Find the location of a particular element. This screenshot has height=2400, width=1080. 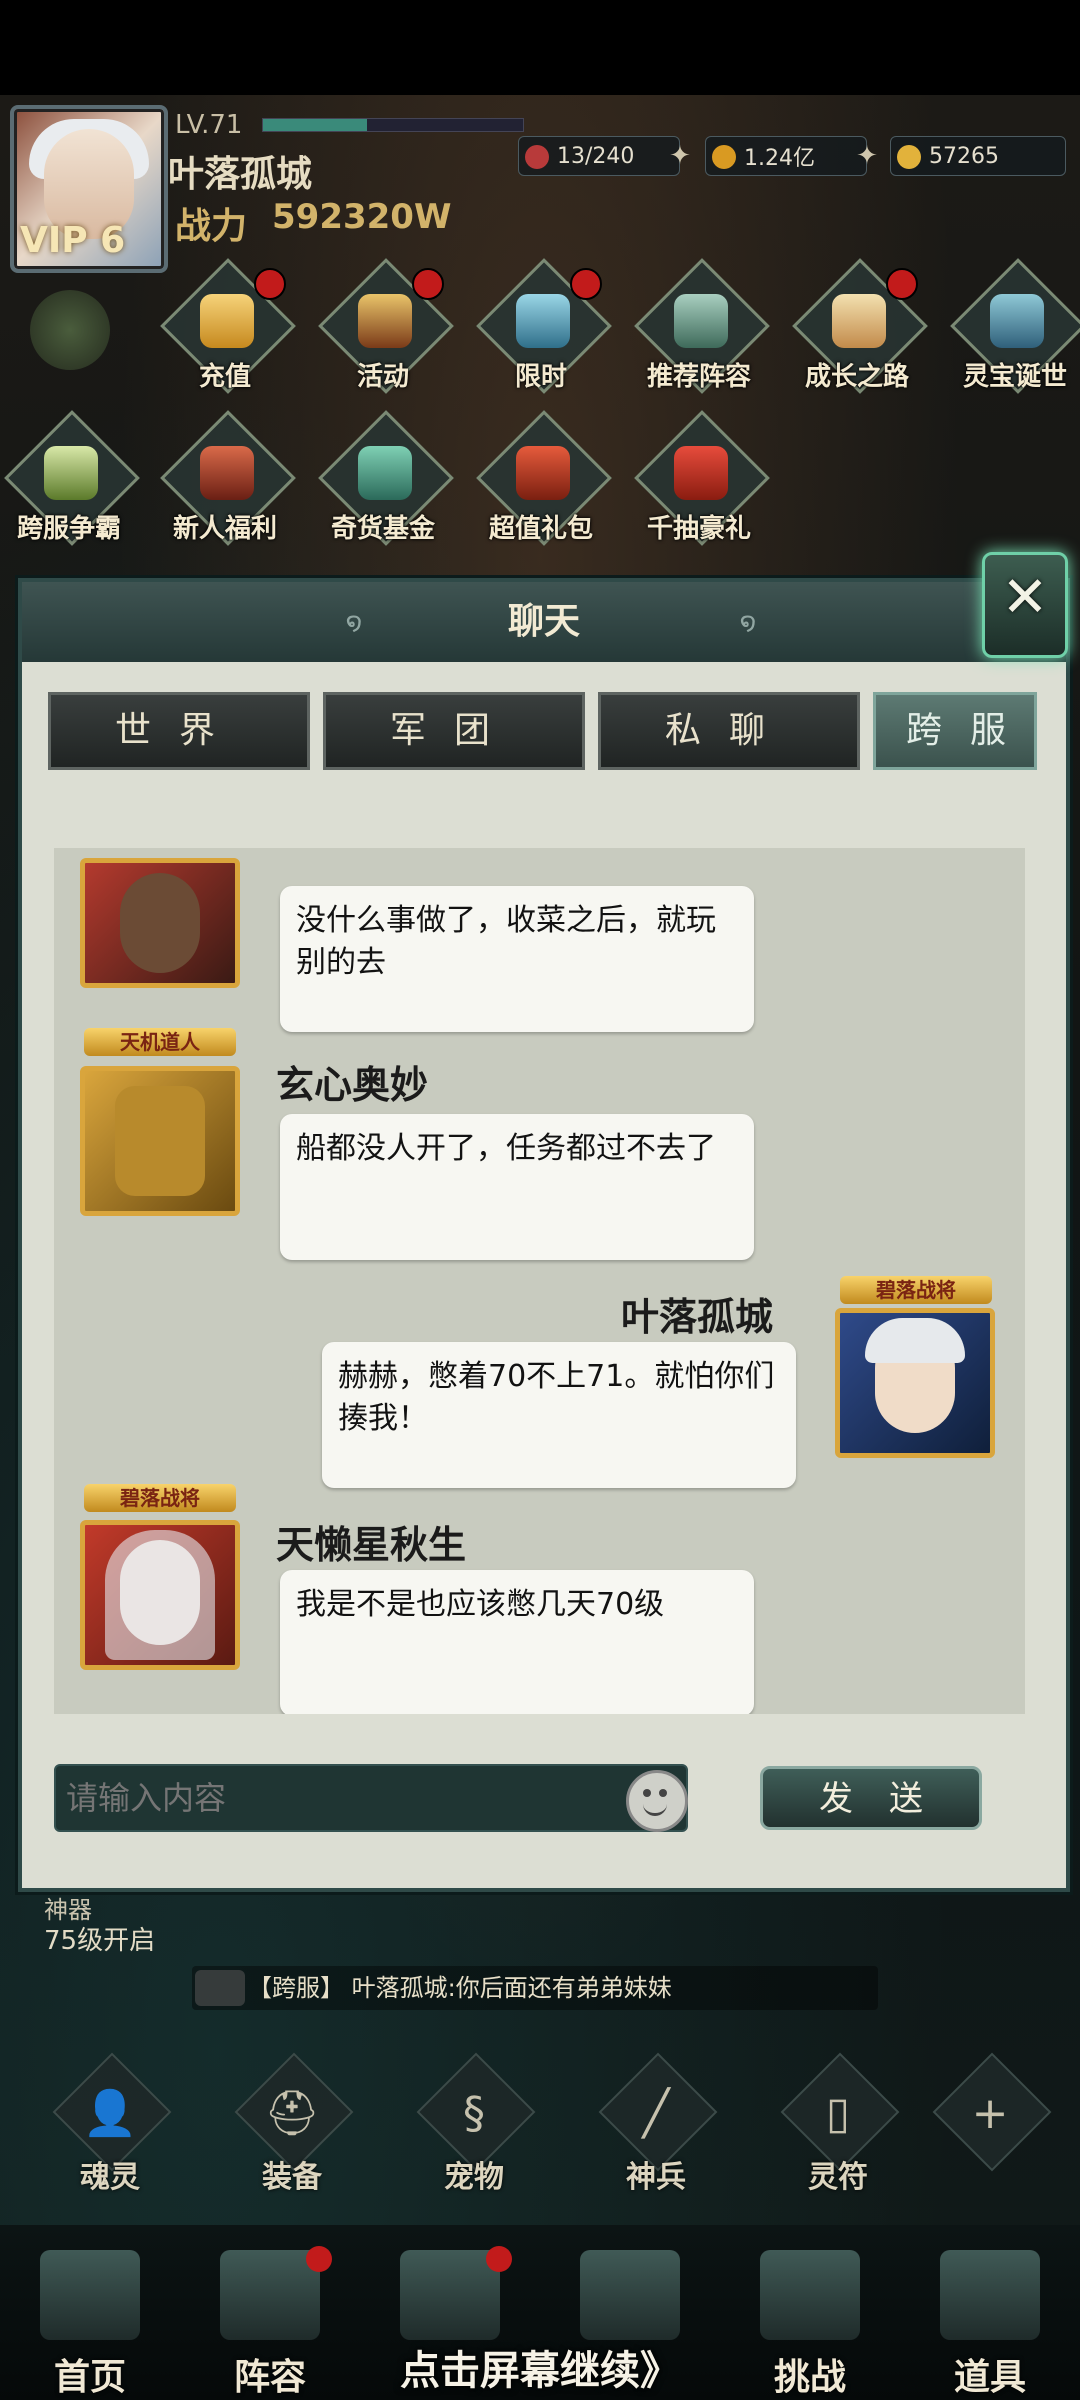

status-bar-area is located at coordinates (540, 47).